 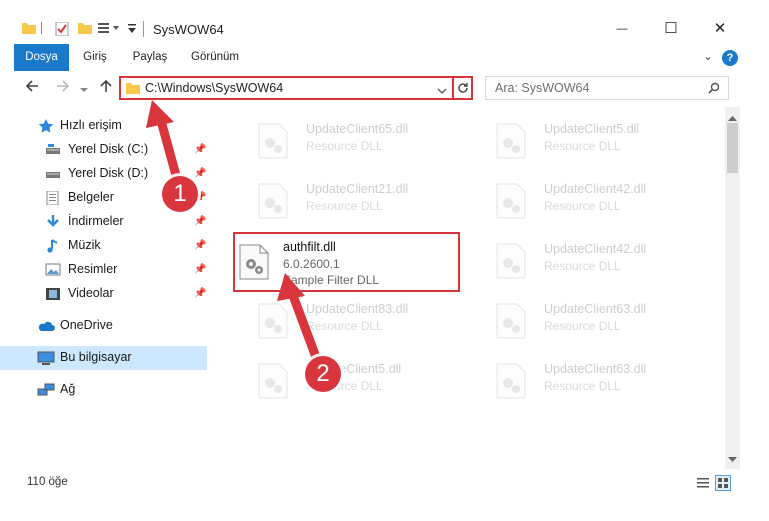 I want to click on annotation-arrows, so click(x=235, y=236).